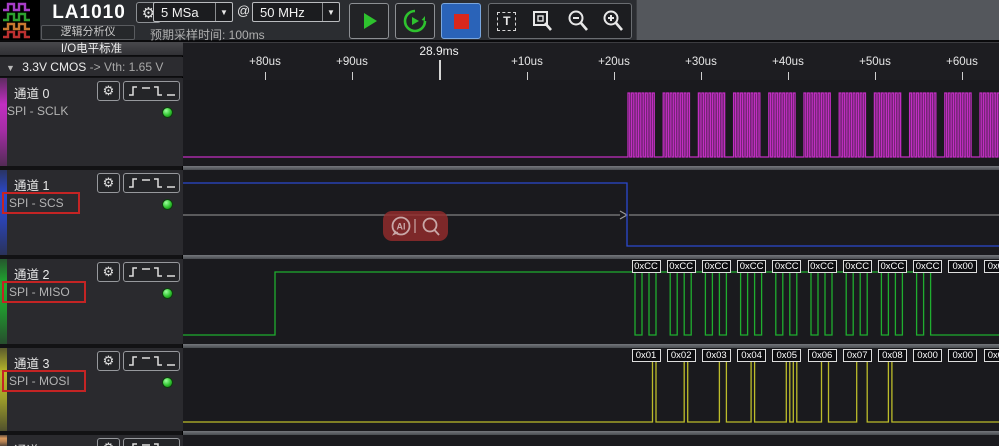 This screenshot has width=999, height=446. Describe the element at coordinates (91, 389) in the screenshot. I see `channel-3-block: 通道 3 ⚙ SPI - MOSI` at that location.